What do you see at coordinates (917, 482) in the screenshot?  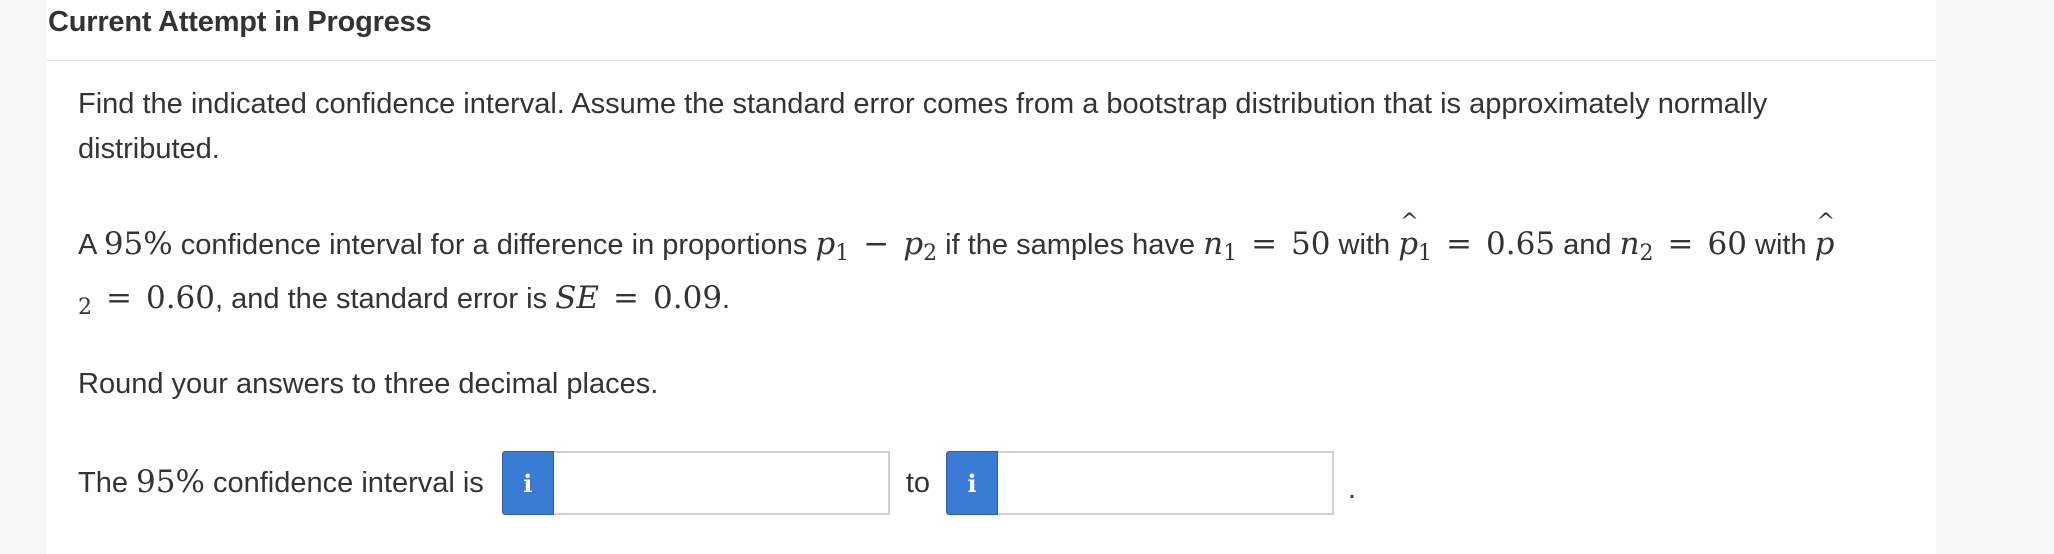 I see `to-label: to` at bounding box center [917, 482].